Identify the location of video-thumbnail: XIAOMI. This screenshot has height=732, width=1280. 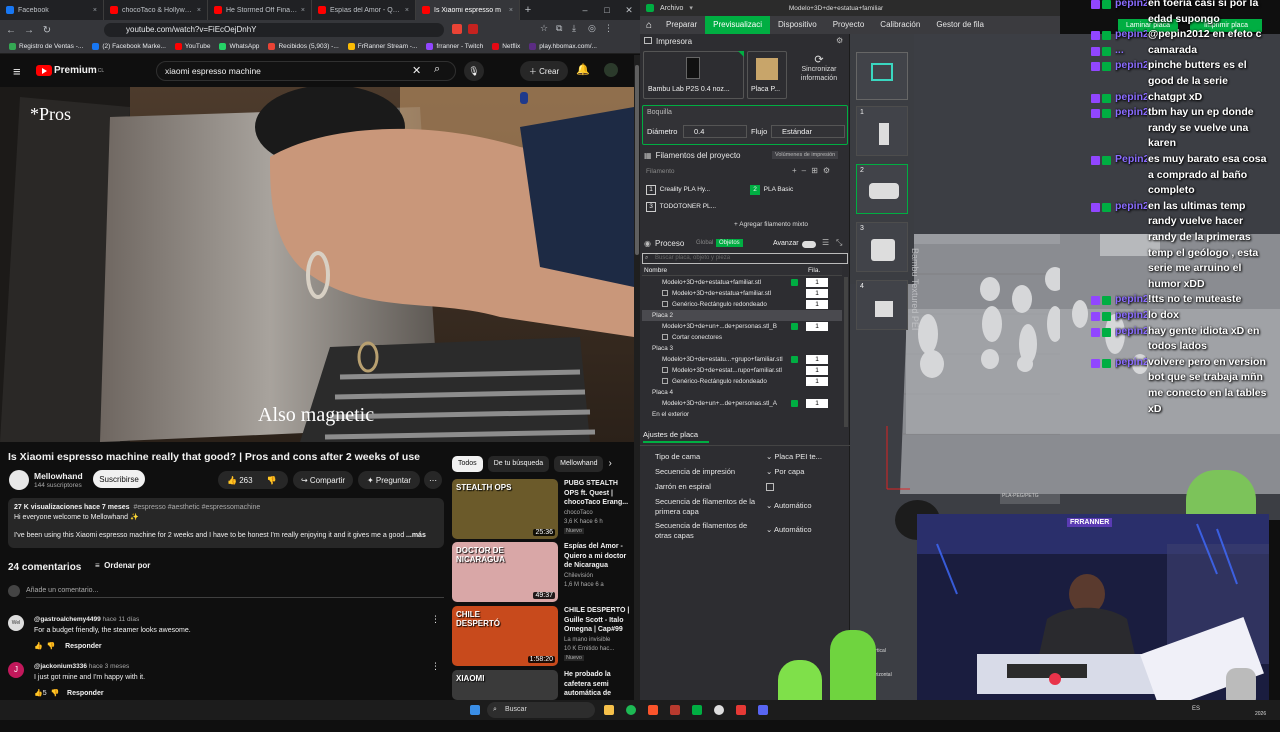
(505, 685).